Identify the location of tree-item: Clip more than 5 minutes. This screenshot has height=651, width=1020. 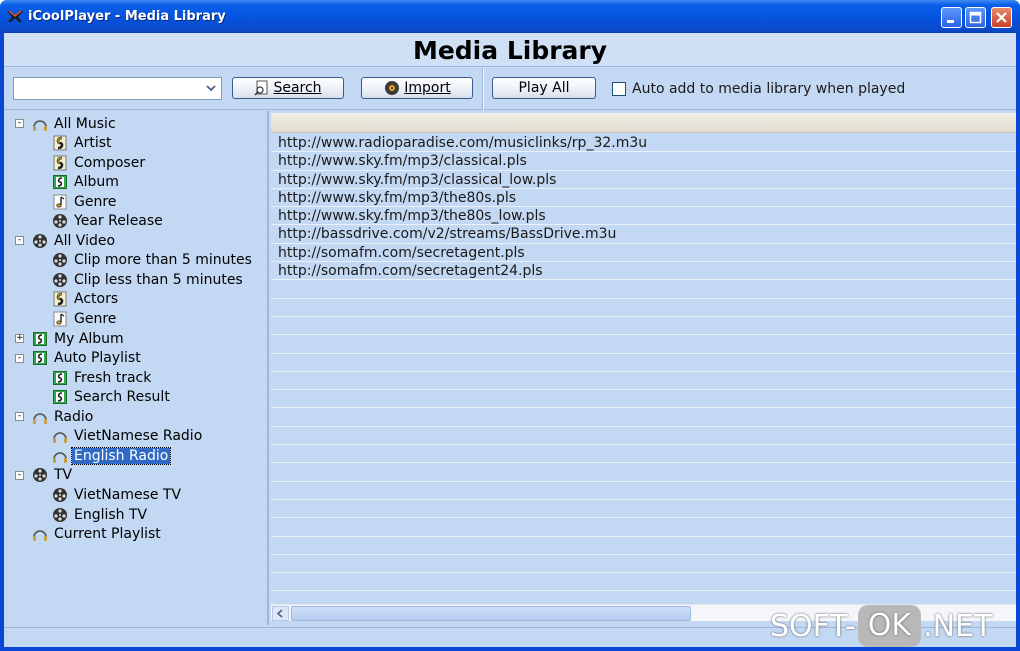
(153, 260).